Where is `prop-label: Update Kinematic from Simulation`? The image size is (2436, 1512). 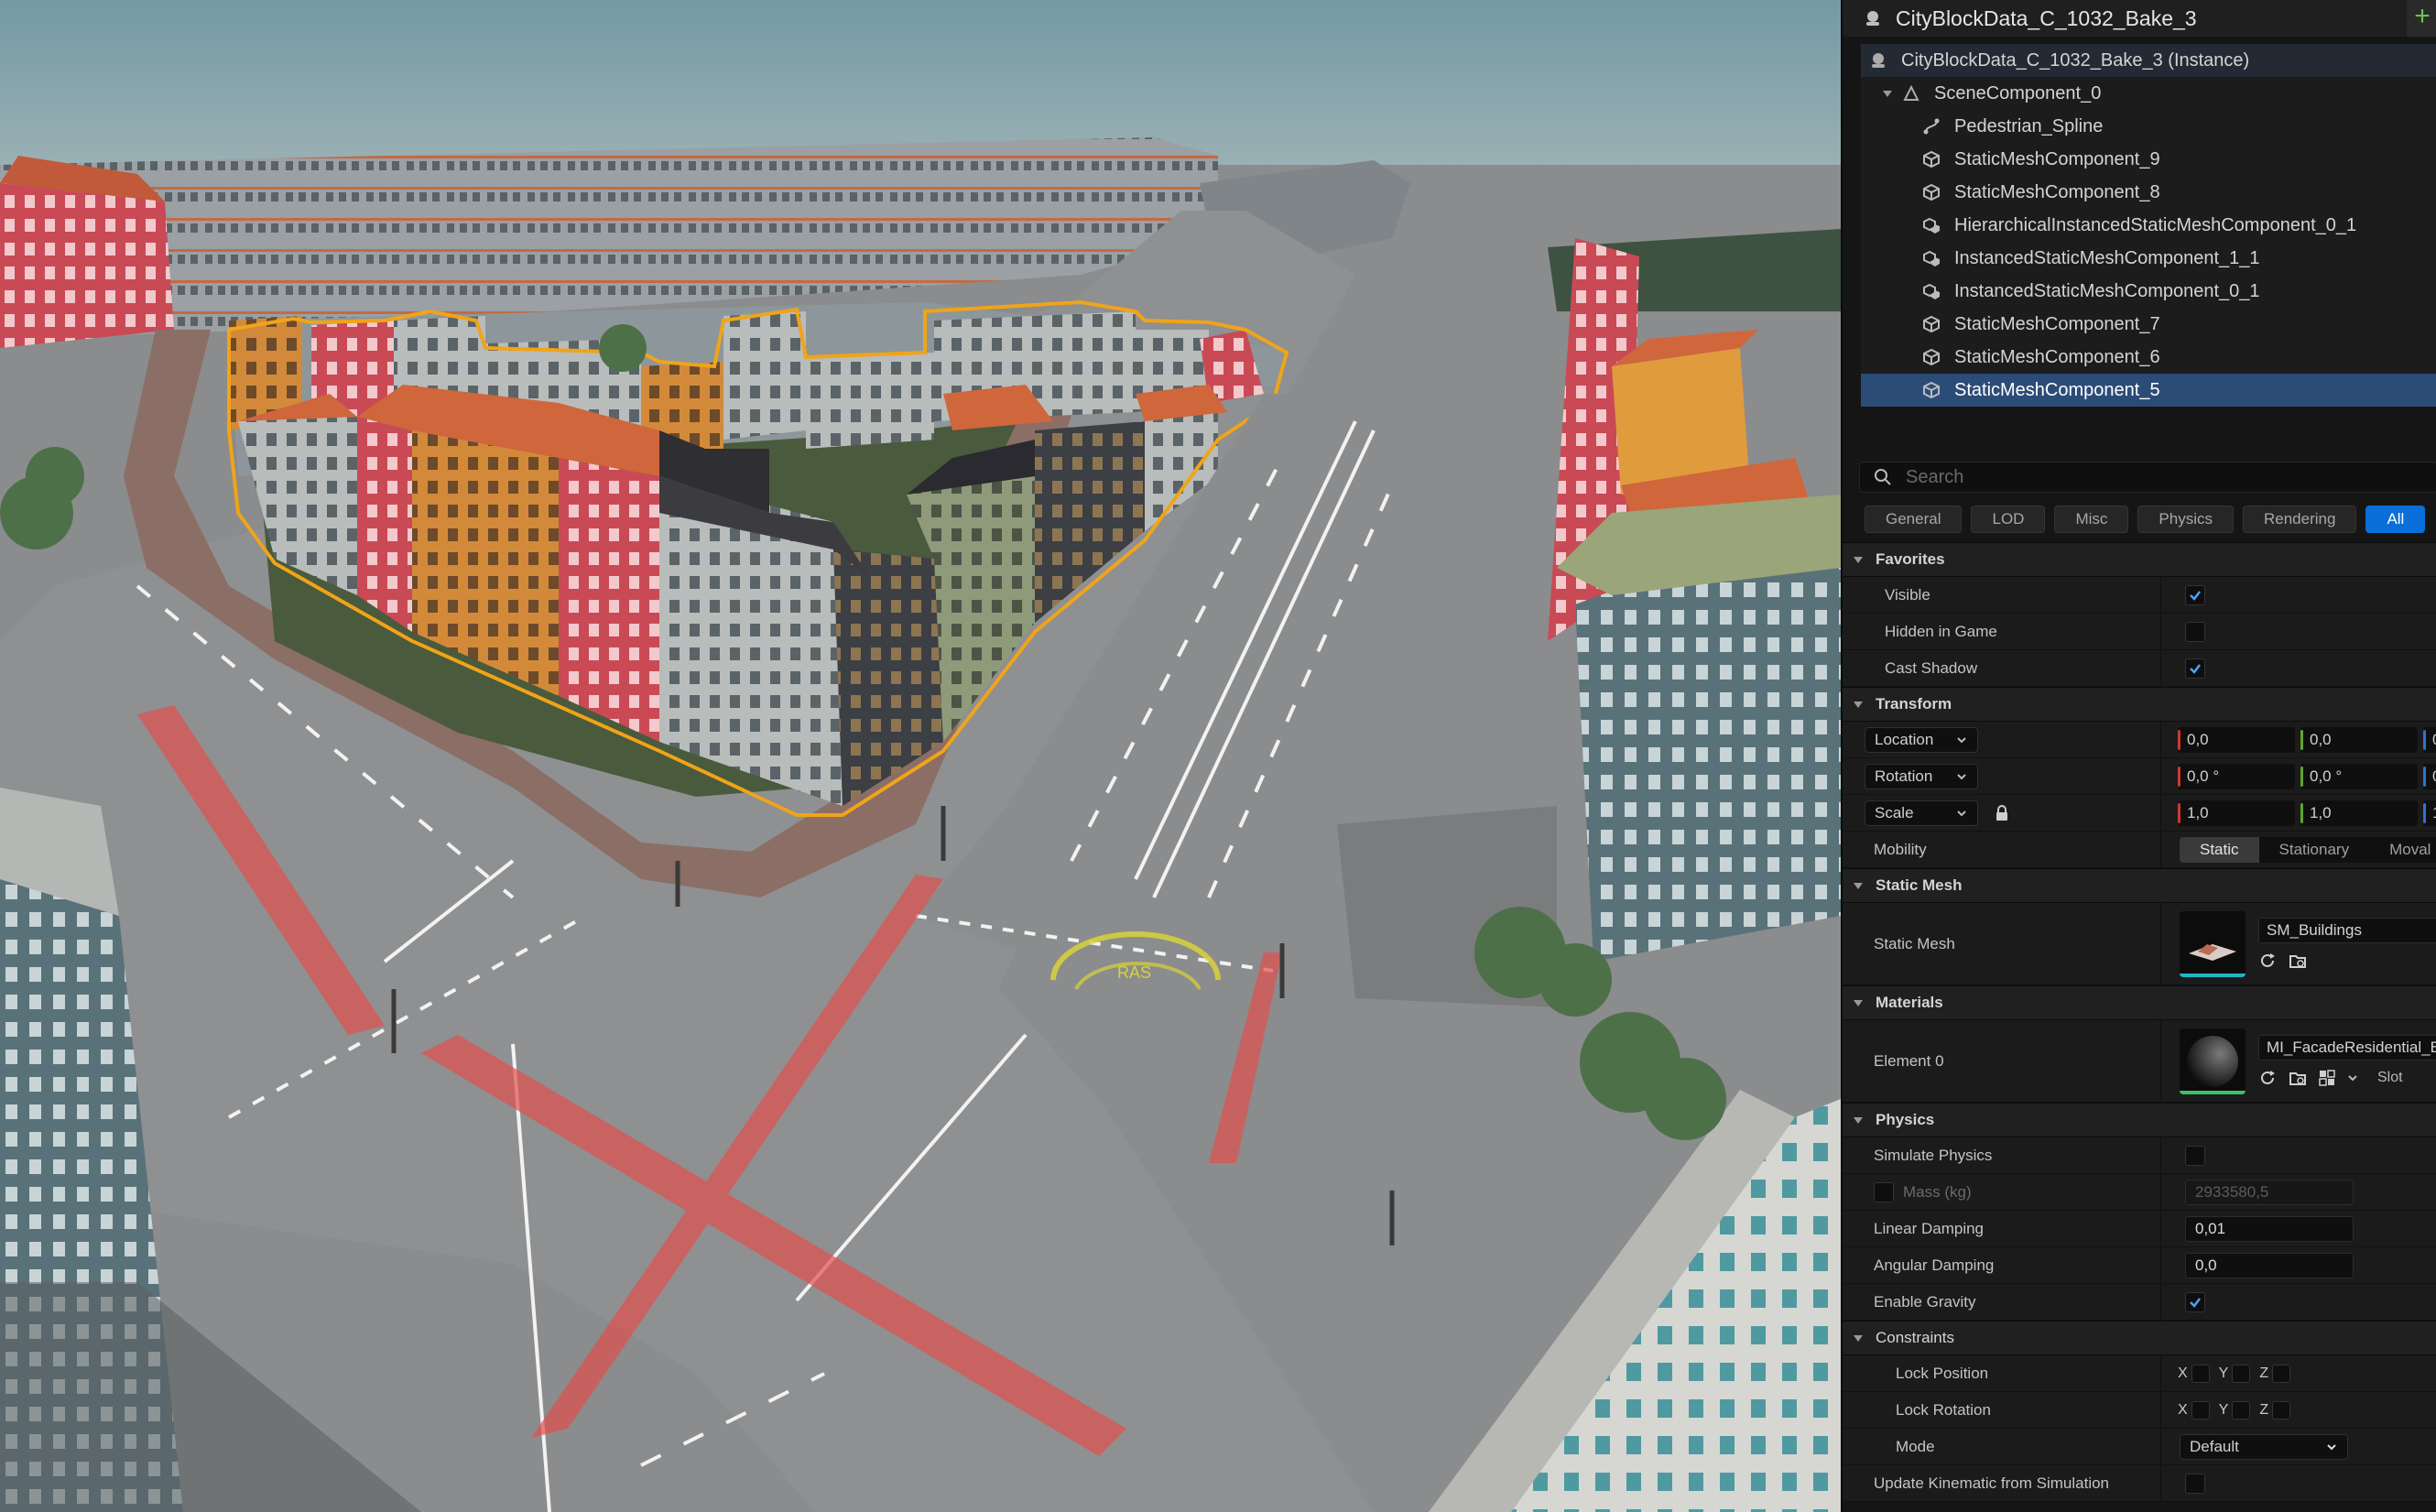
prop-label: Update Kinematic from Simulation is located at coordinates (2002, 1483).